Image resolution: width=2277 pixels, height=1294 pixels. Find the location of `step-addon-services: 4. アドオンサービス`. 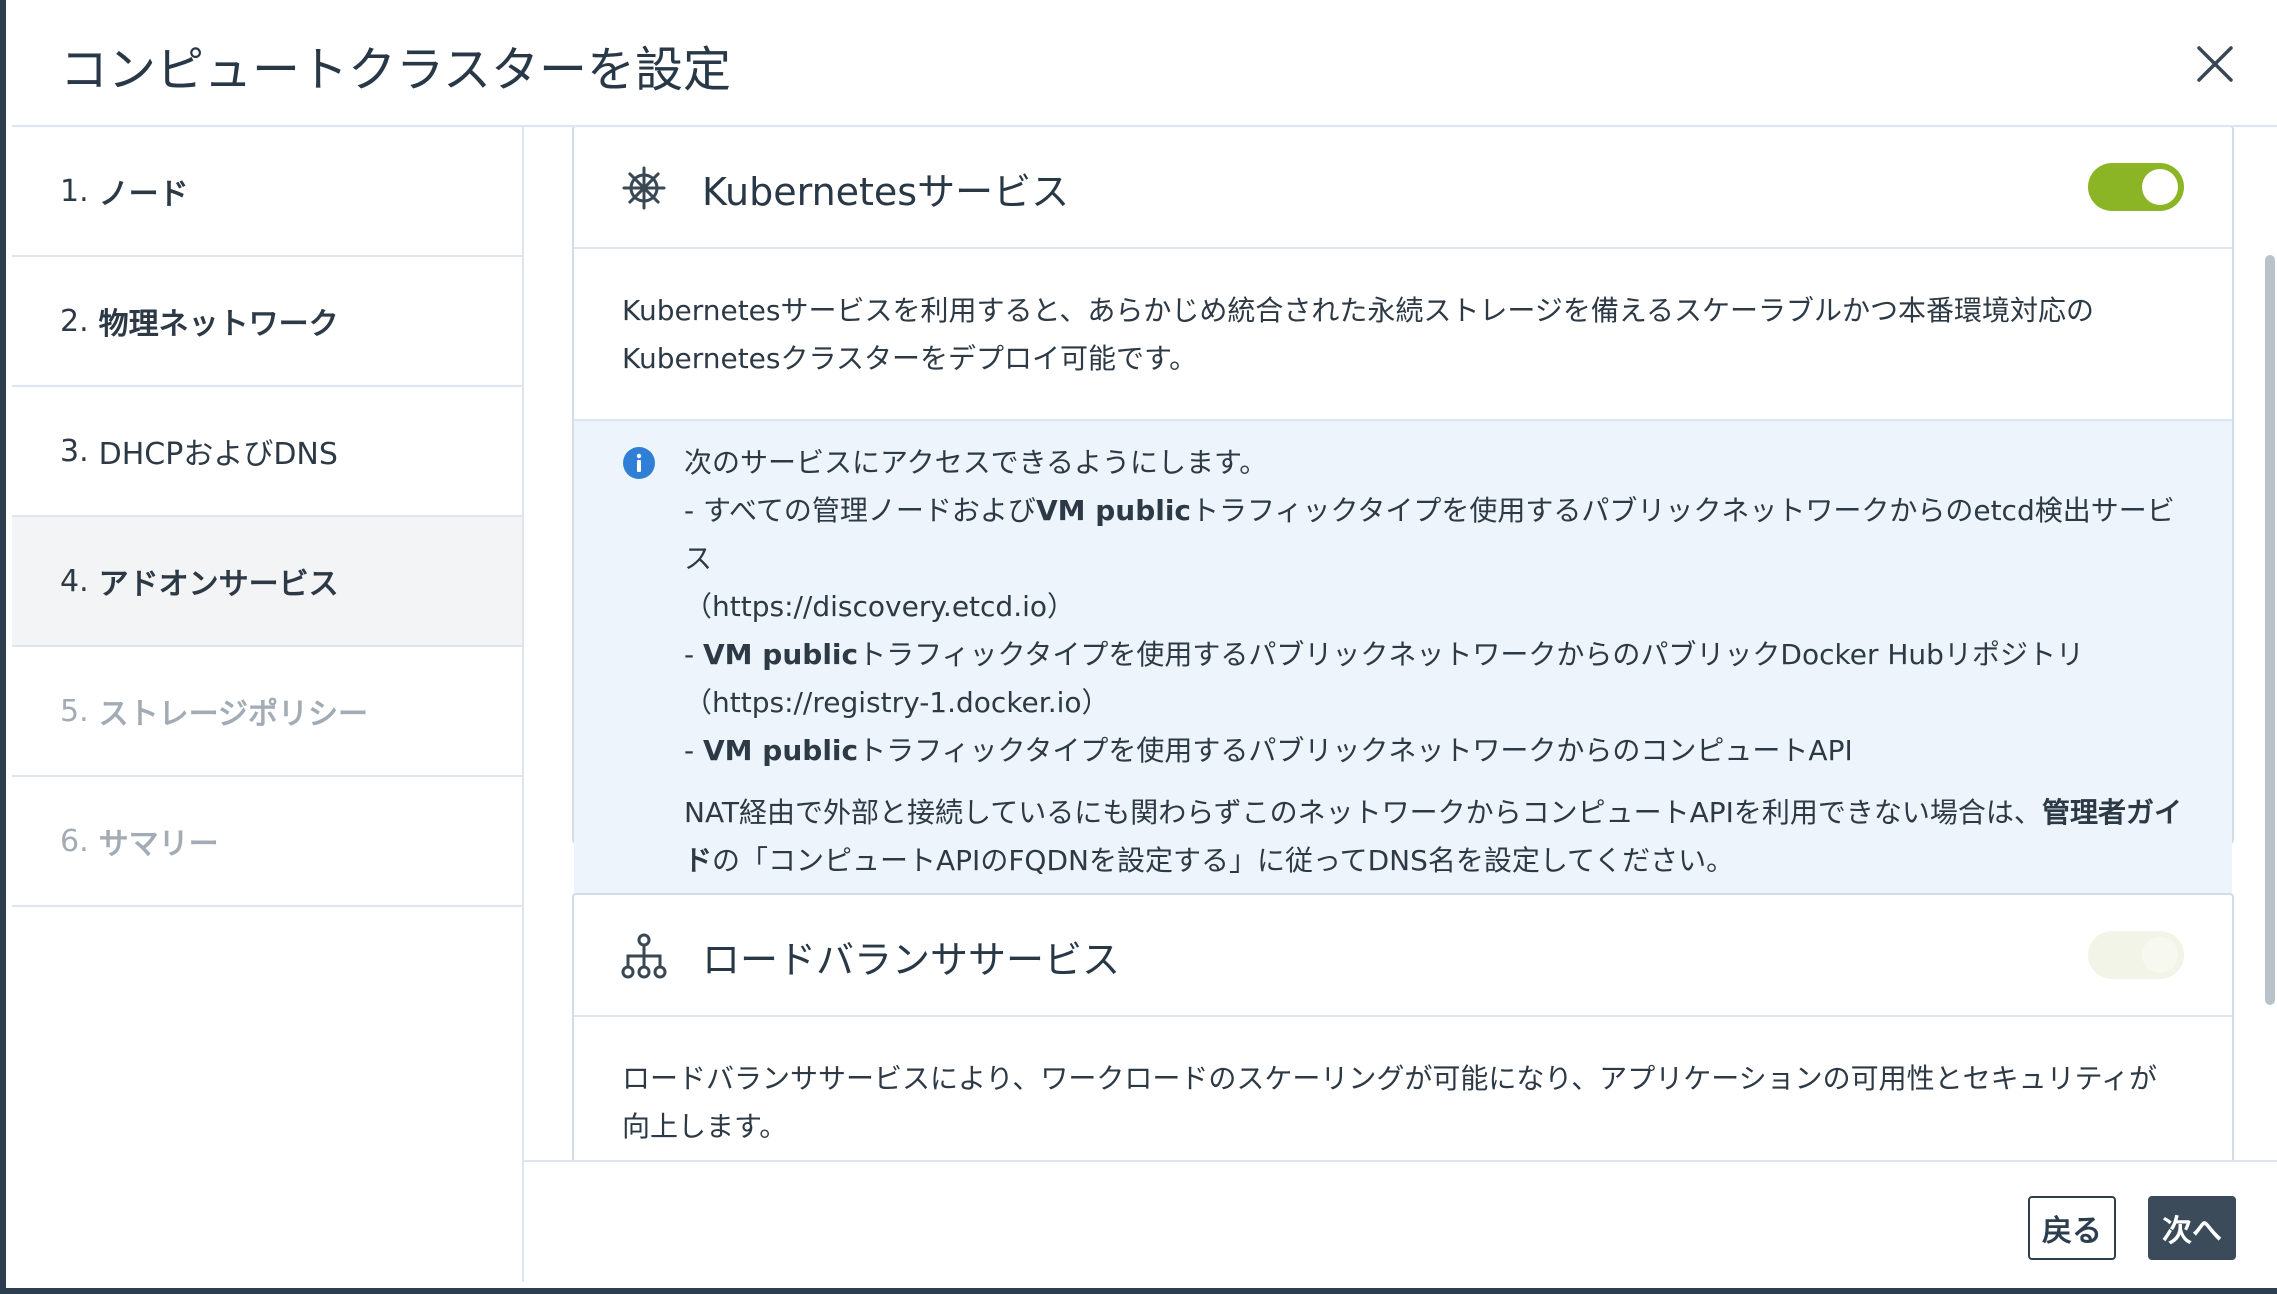

step-addon-services: 4. アドオンサービス is located at coordinates (267, 582).